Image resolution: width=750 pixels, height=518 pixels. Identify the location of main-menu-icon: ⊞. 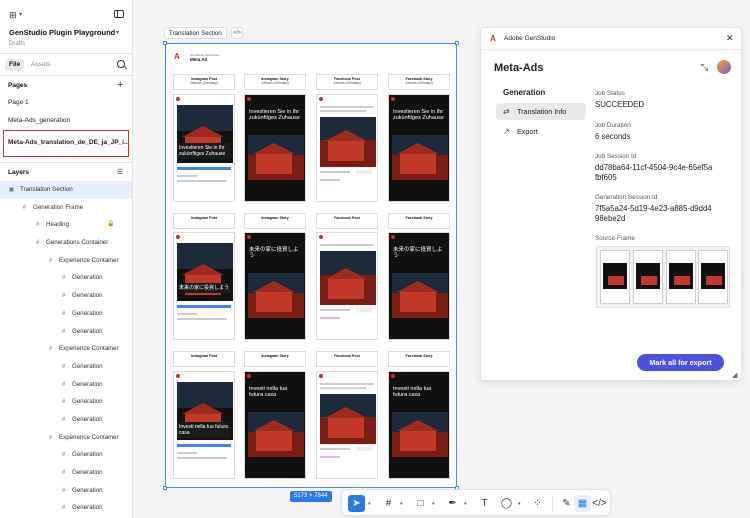
(13, 15).